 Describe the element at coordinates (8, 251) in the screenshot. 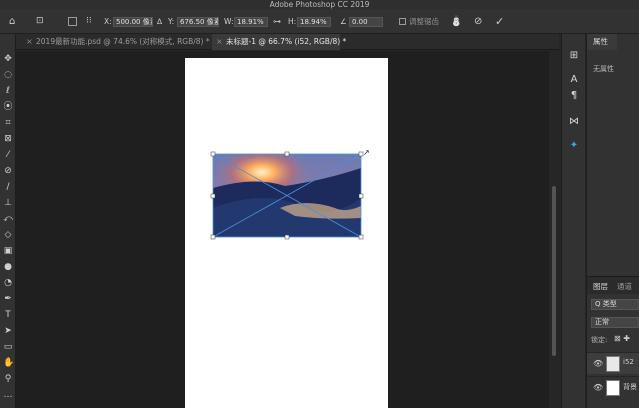

I see `gradient-icon: ▣` at that location.